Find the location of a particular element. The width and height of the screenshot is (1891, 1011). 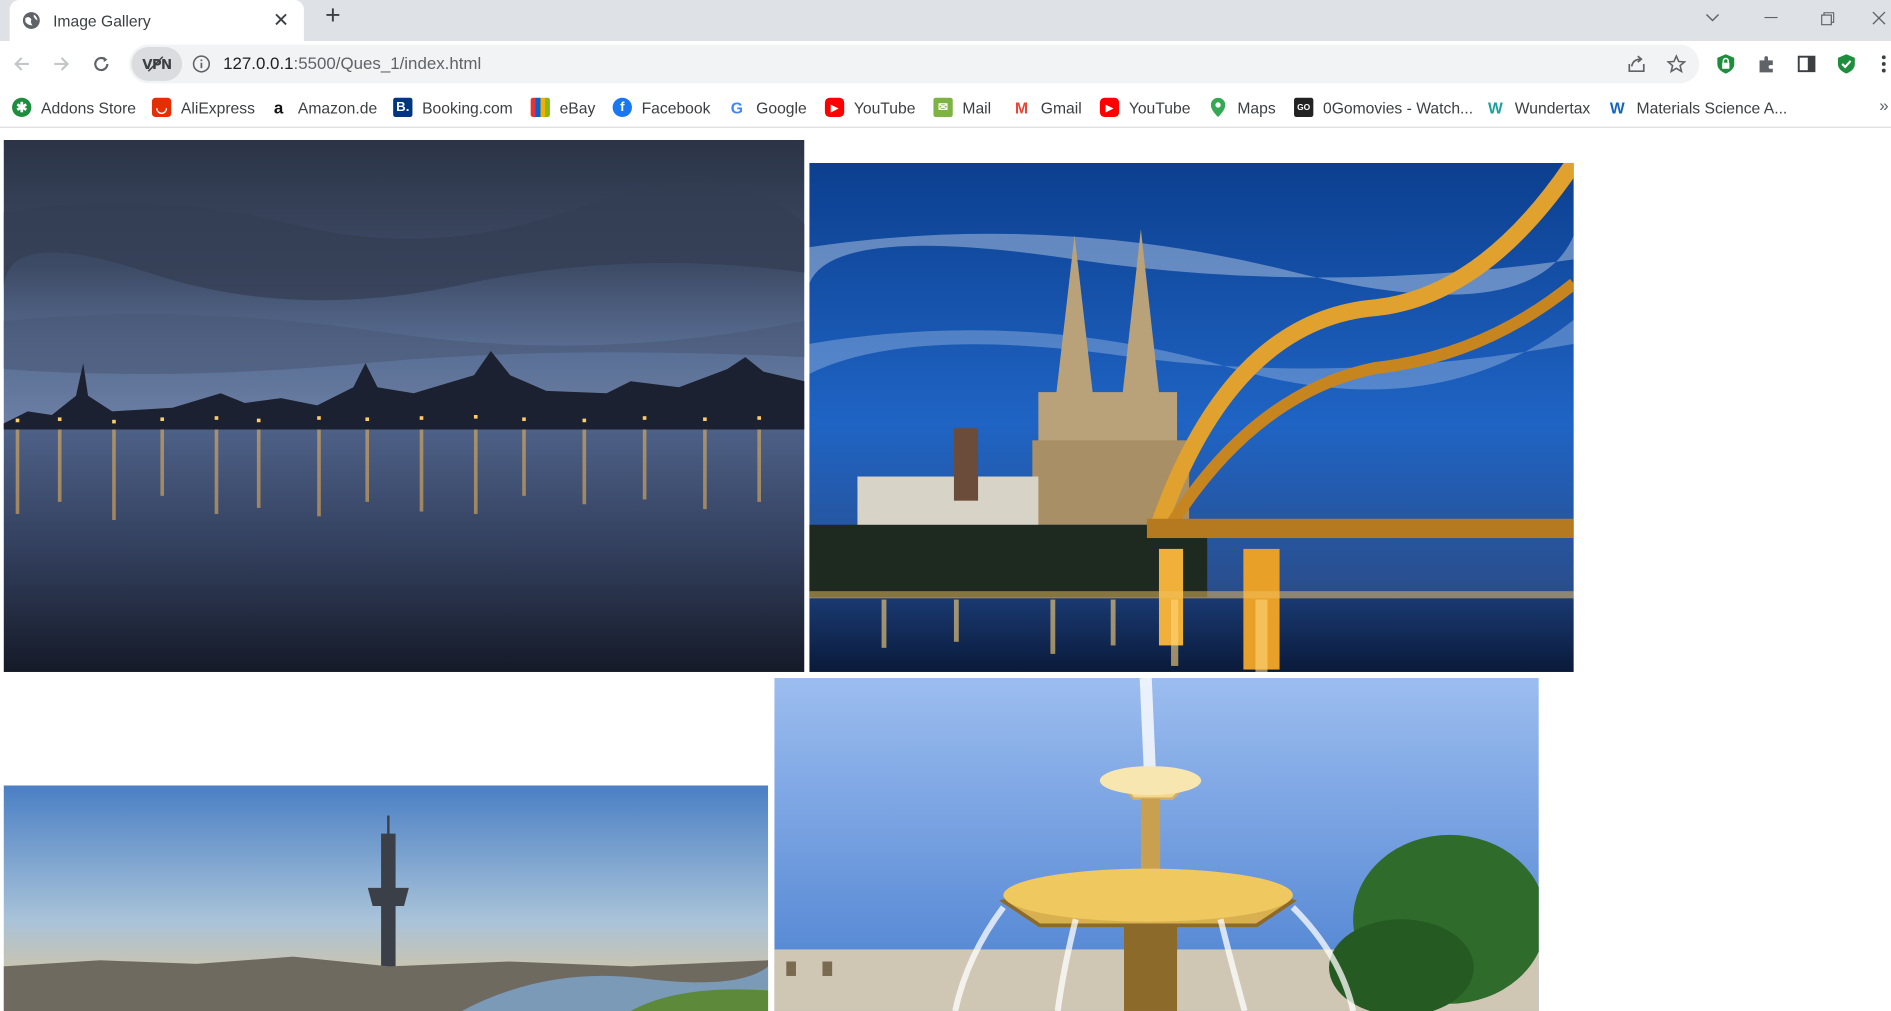

bookmark-google: G Google is located at coordinates (767, 107).